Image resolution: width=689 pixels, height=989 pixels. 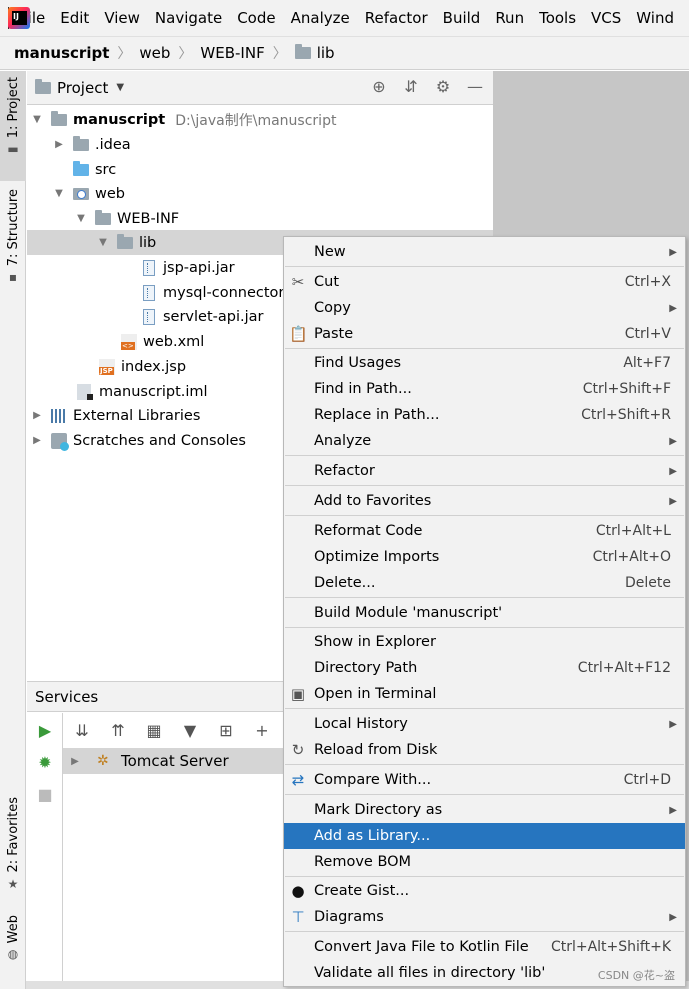 I want to click on menu-item-reload-from-disk: ↻ Reload from Disk, so click(x=484, y=750).